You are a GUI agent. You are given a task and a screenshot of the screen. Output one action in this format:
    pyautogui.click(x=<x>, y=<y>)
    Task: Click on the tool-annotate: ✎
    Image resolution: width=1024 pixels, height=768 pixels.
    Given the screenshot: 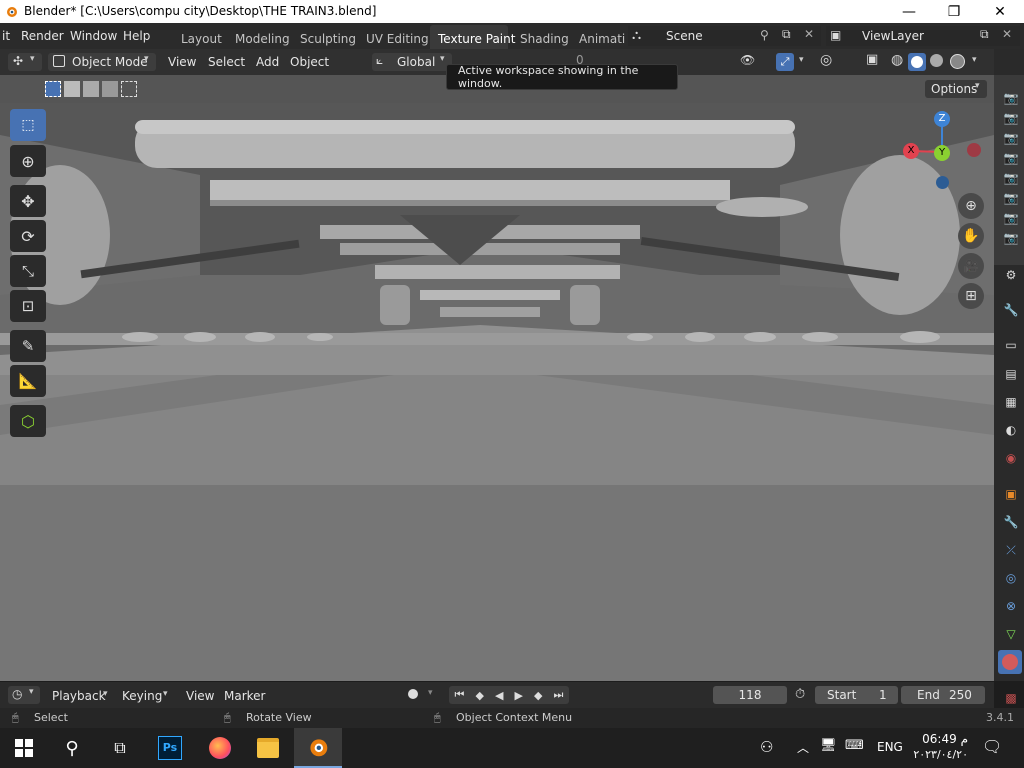 What is the action you would take?
    pyautogui.click(x=28, y=346)
    